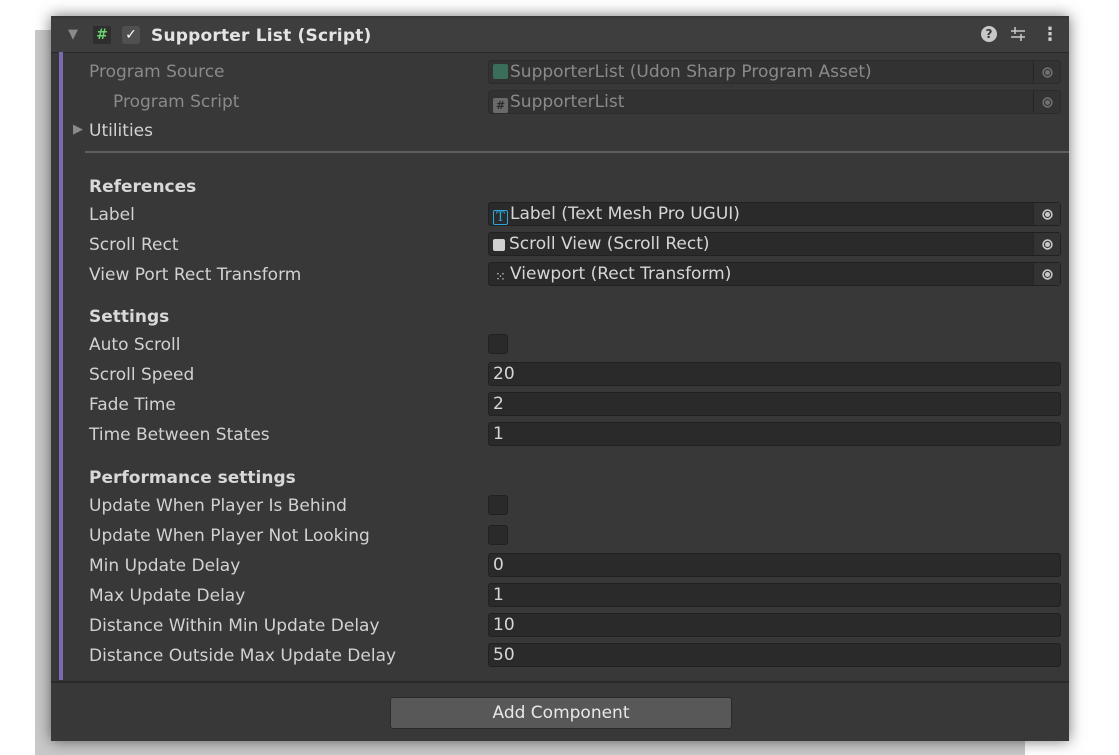  What do you see at coordinates (498, 535) in the screenshot?
I see `update-when-not-looking-checkbox` at bounding box center [498, 535].